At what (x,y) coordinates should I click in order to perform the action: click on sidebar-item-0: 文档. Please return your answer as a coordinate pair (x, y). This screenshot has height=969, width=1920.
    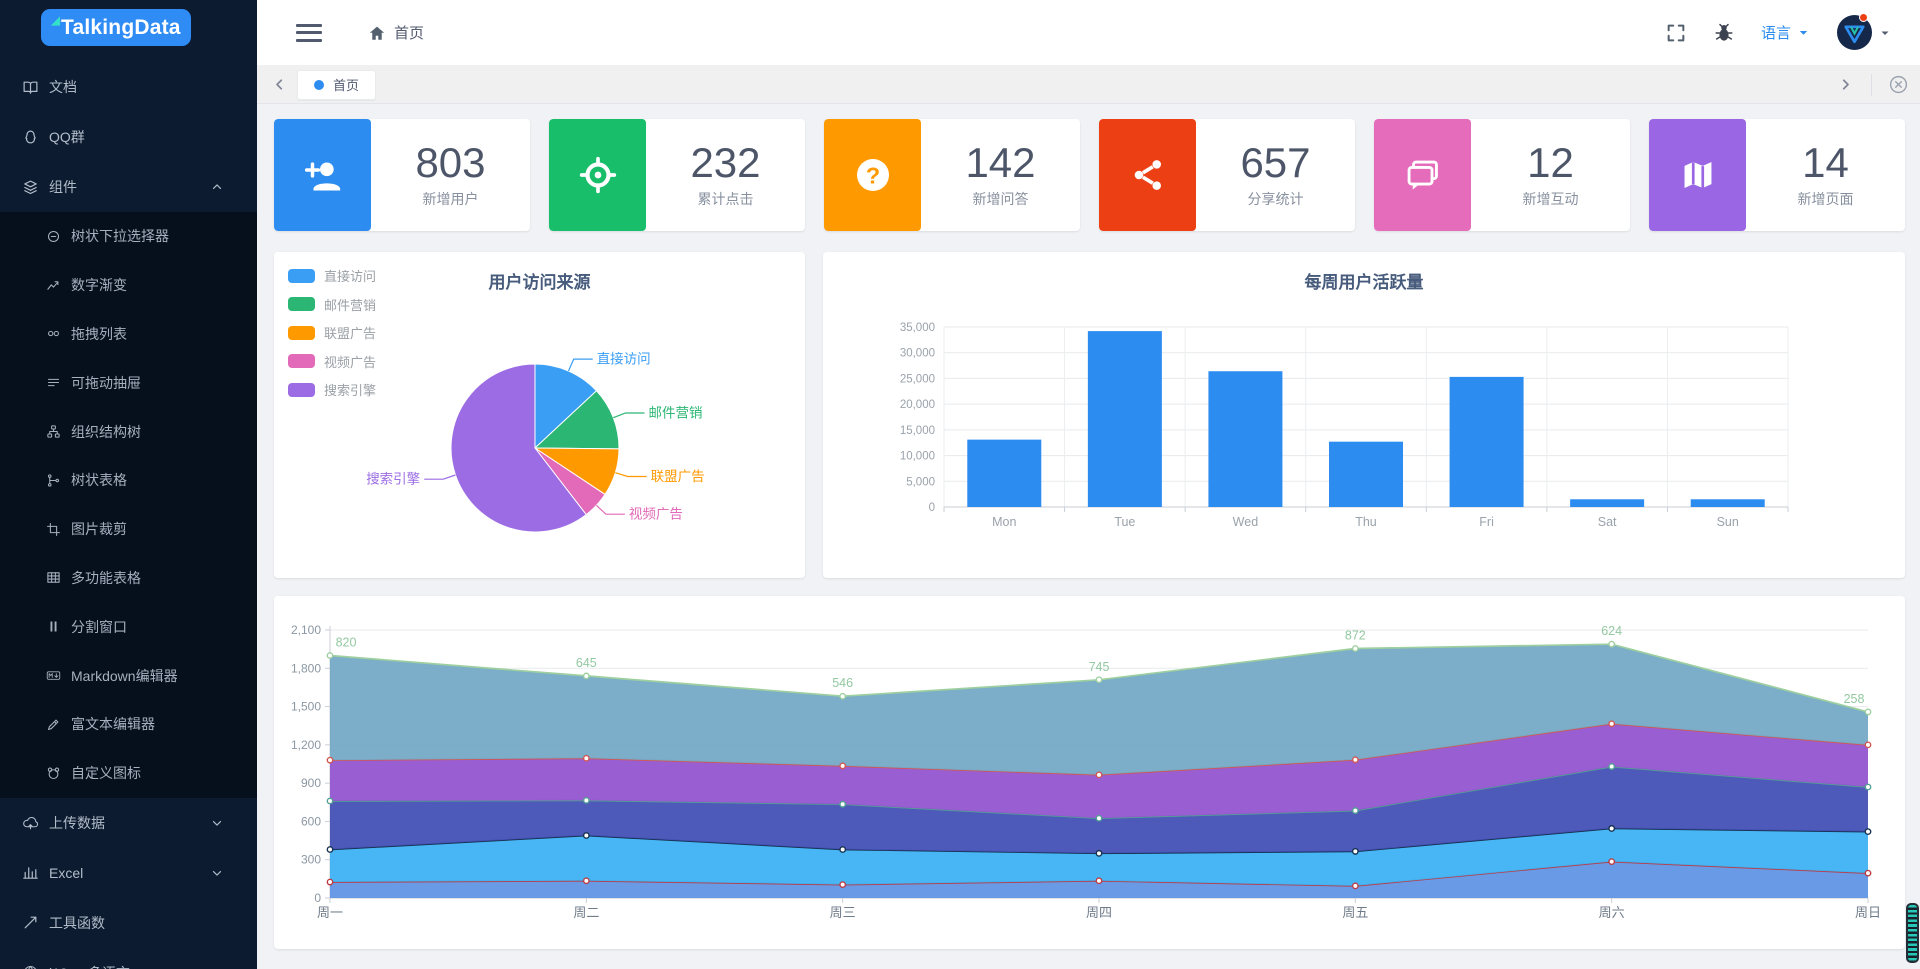
    Looking at the image, I should click on (128, 87).